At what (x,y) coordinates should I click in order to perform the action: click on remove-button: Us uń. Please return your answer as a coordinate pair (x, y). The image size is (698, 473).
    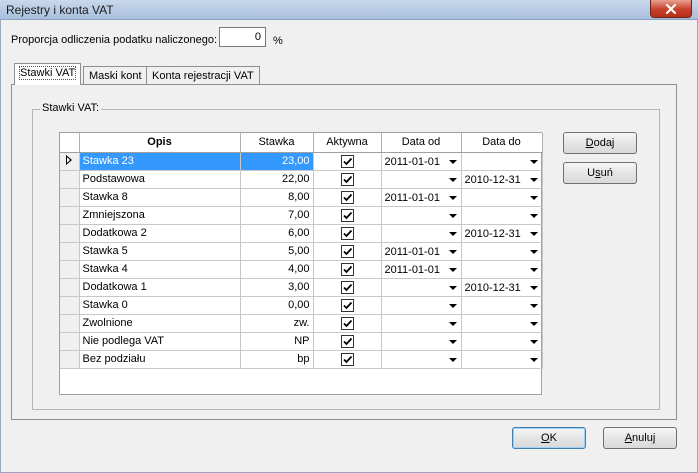
    Looking at the image, I should click on (600, 173).